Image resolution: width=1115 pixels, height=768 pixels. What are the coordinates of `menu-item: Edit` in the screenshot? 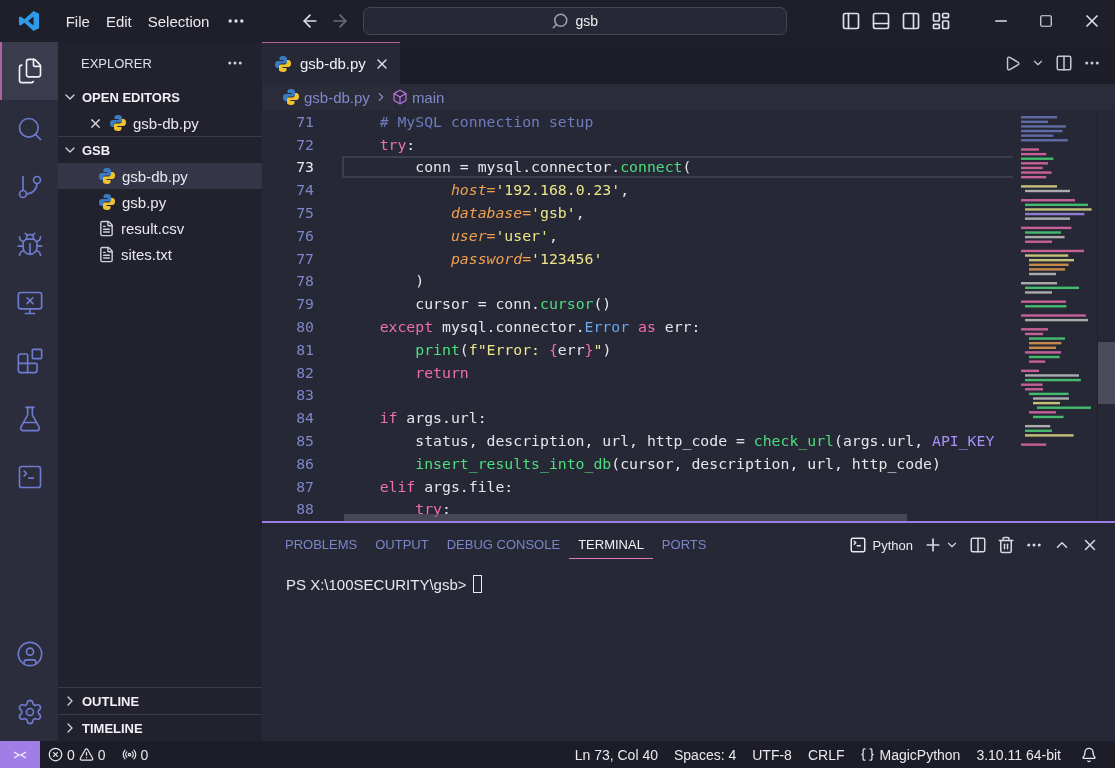 It's located at (118, 21).